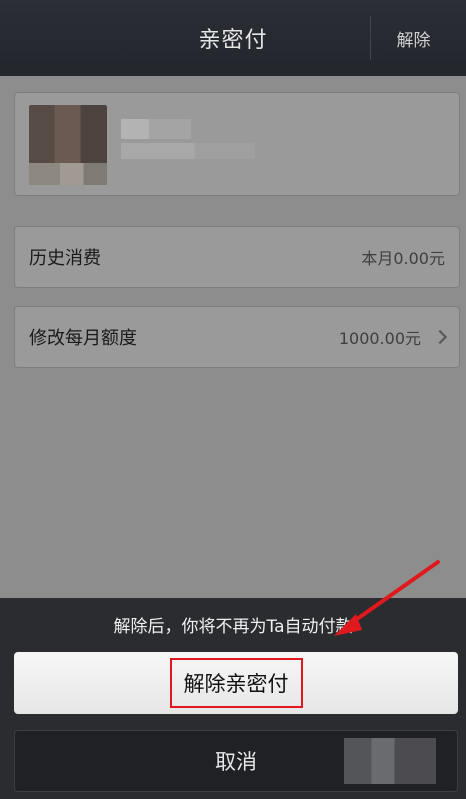 The width and height of the screenshot is (466, 799). Describe the element at coordinates (188, 151) in the screenshot. I see `blurred-account` at that location.